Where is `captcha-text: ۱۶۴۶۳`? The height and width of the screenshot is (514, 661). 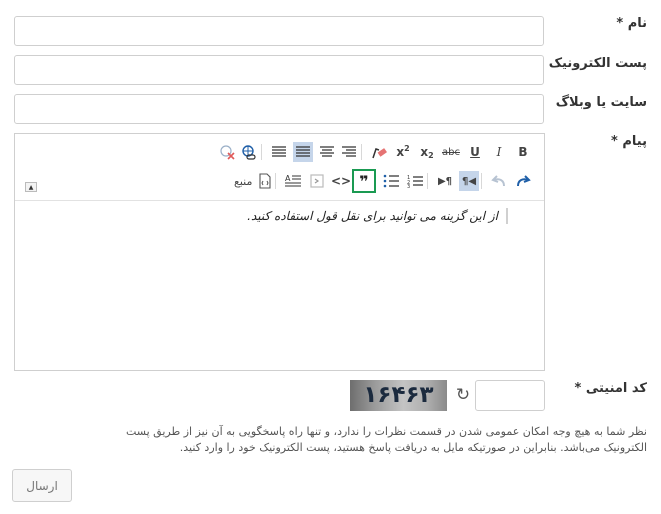 captcha-text: ۱۶۴۶۳ is located at coordinates (398, 395).